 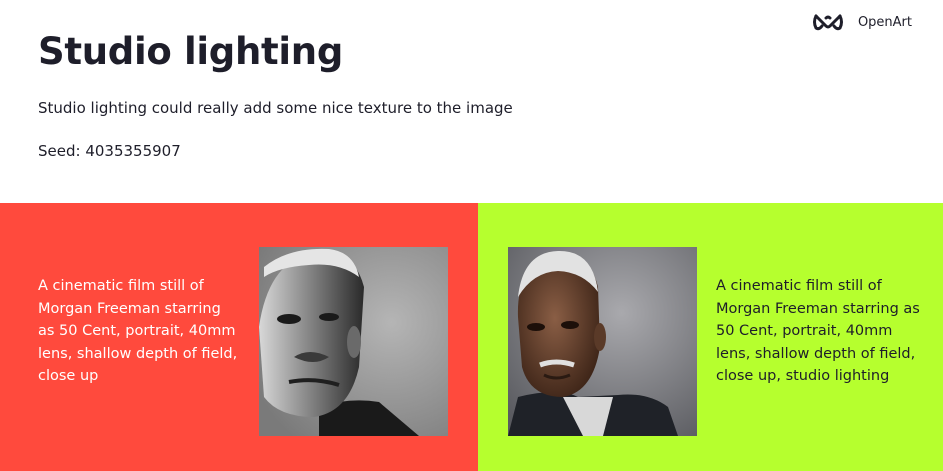 What do you see at coordinates (602, 341) in the screenshot?
I see `color-portrait-image` at bounding box center [602, 341].